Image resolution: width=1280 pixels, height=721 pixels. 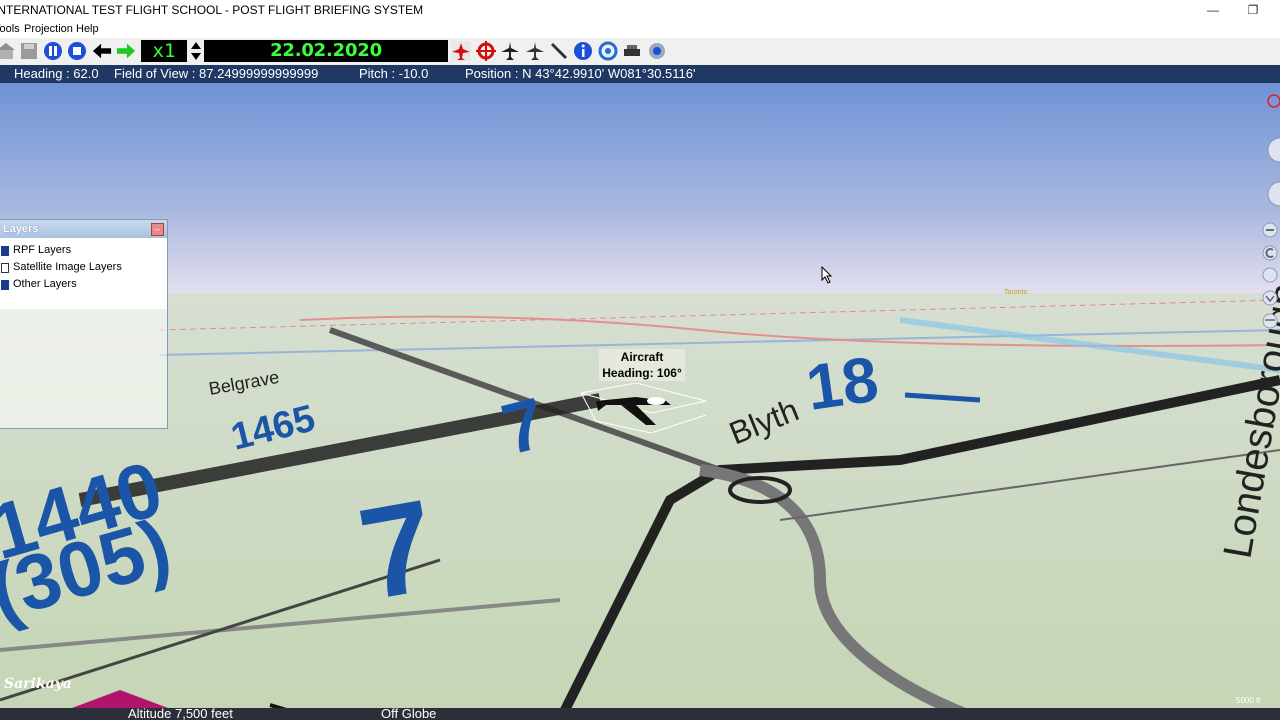 I want to click on pen-icon, so click(x=559, y=51).